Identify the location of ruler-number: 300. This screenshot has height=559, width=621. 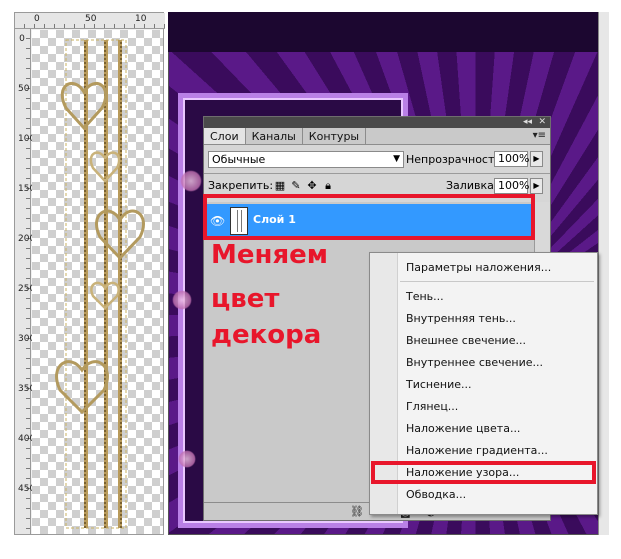
(27, 339).